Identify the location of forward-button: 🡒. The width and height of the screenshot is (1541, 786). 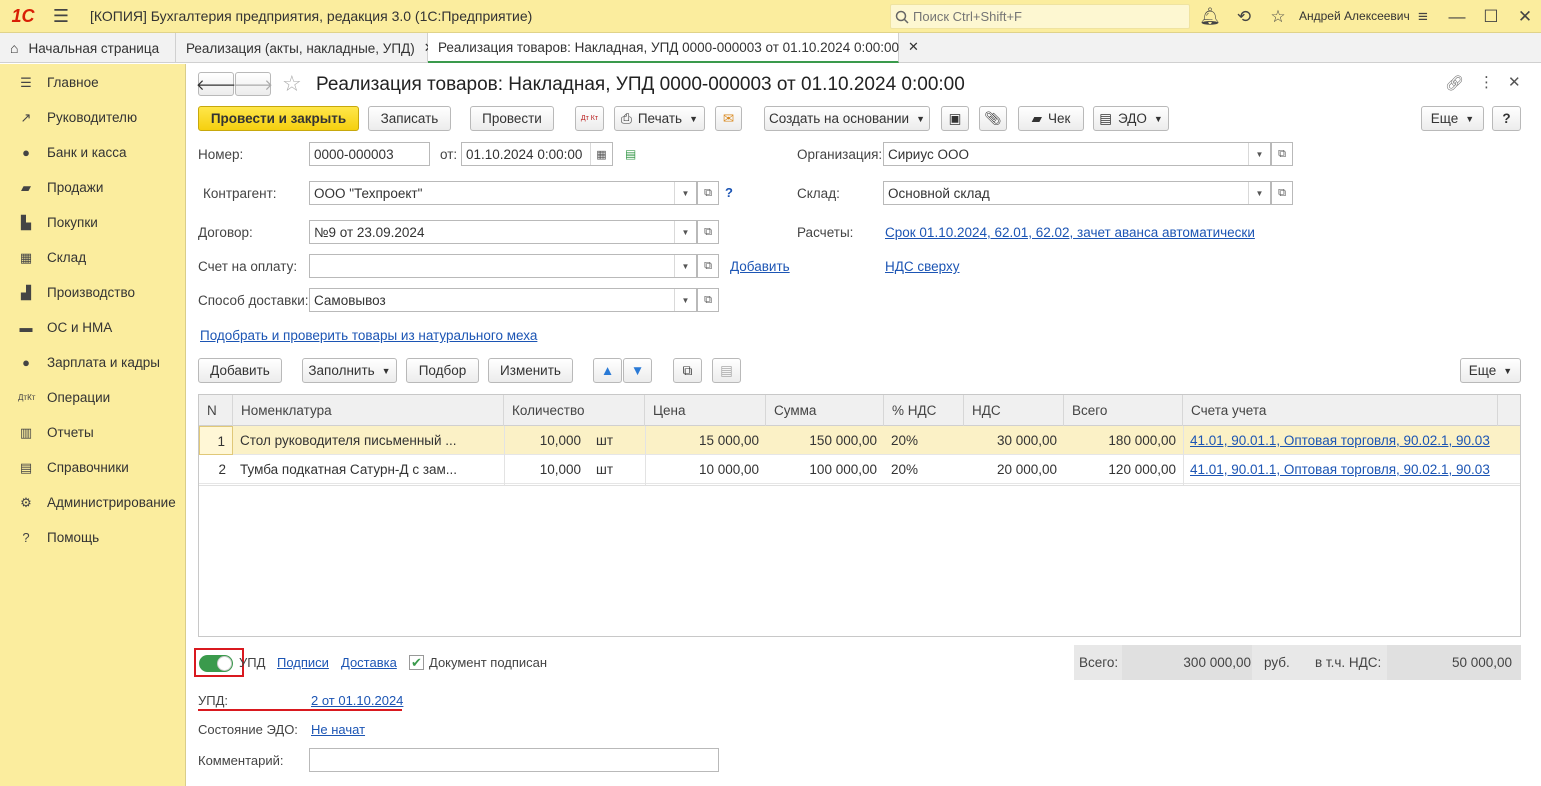
(253, 84).